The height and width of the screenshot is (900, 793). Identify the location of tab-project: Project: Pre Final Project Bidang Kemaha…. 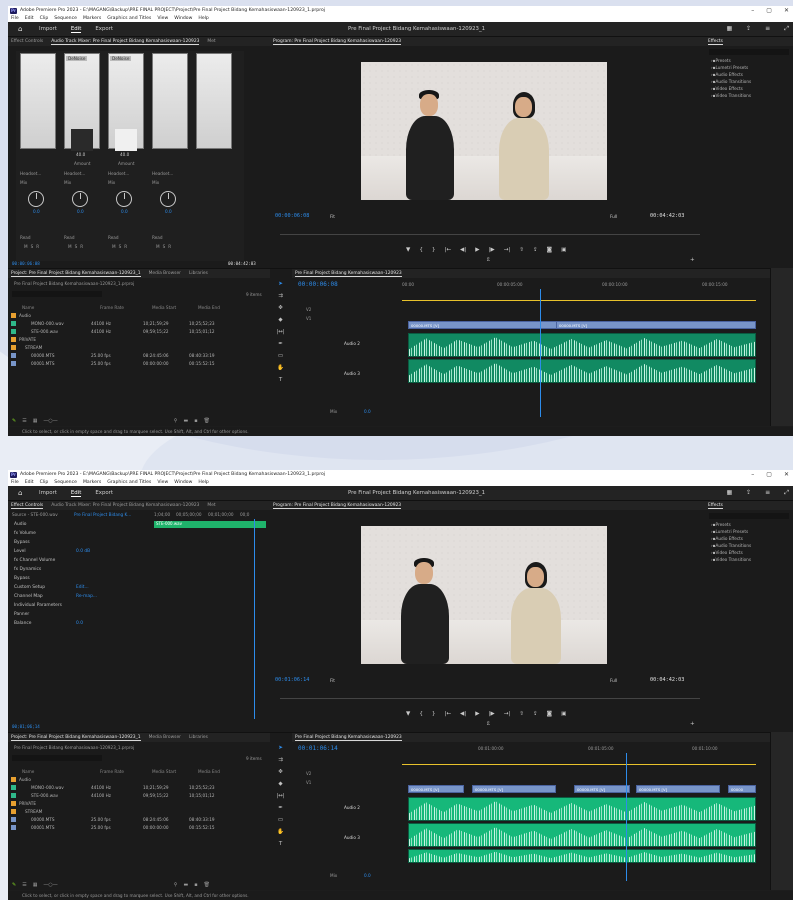
(76, 738).